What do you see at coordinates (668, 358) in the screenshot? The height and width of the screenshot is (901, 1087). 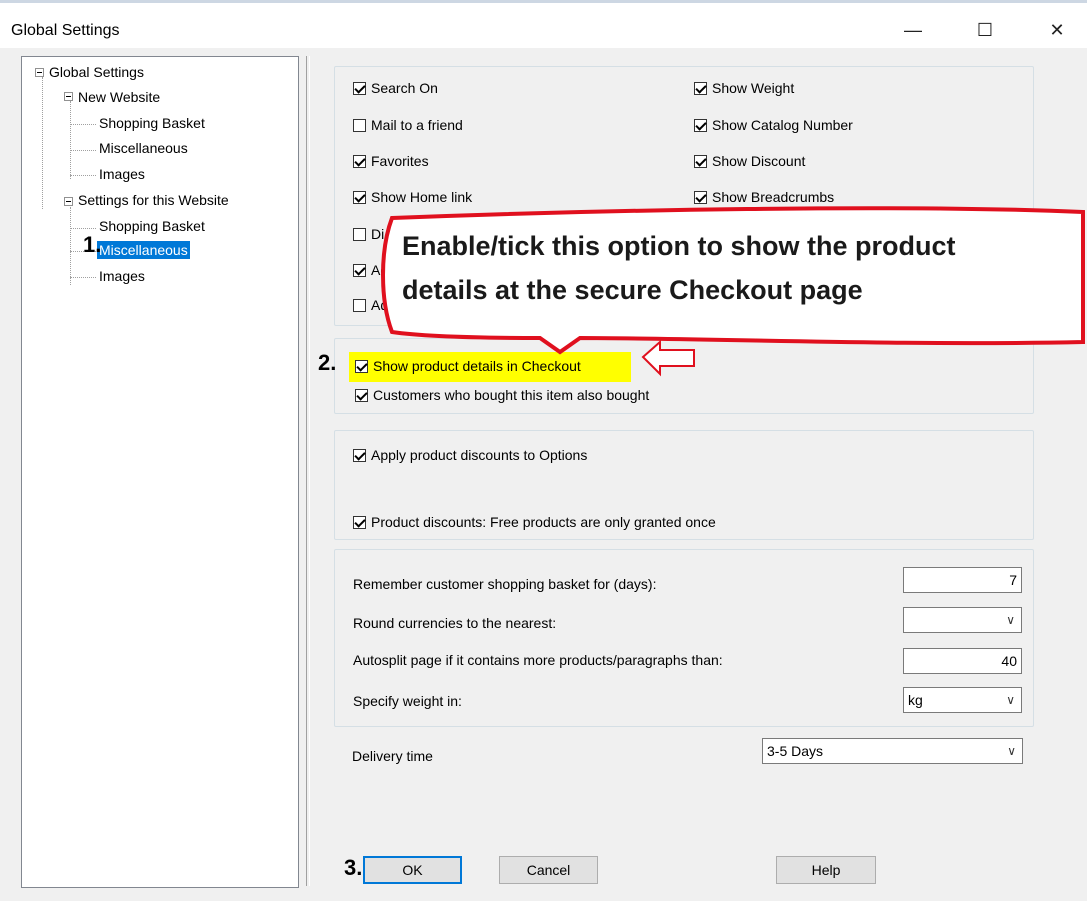 I see `red-arrow-icon` at bounding box center [668, 358].